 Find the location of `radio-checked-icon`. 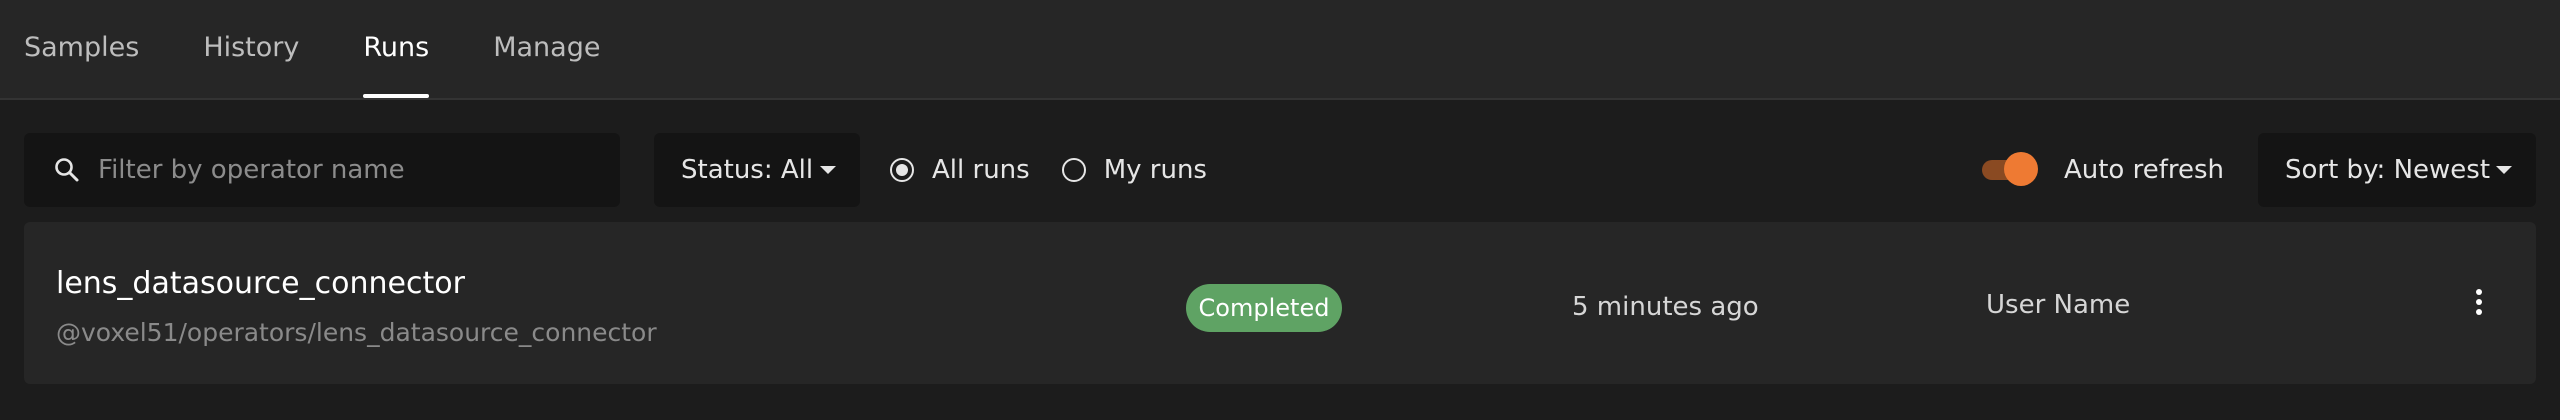

radio-checked-icon is located at coordinates (902, 170).